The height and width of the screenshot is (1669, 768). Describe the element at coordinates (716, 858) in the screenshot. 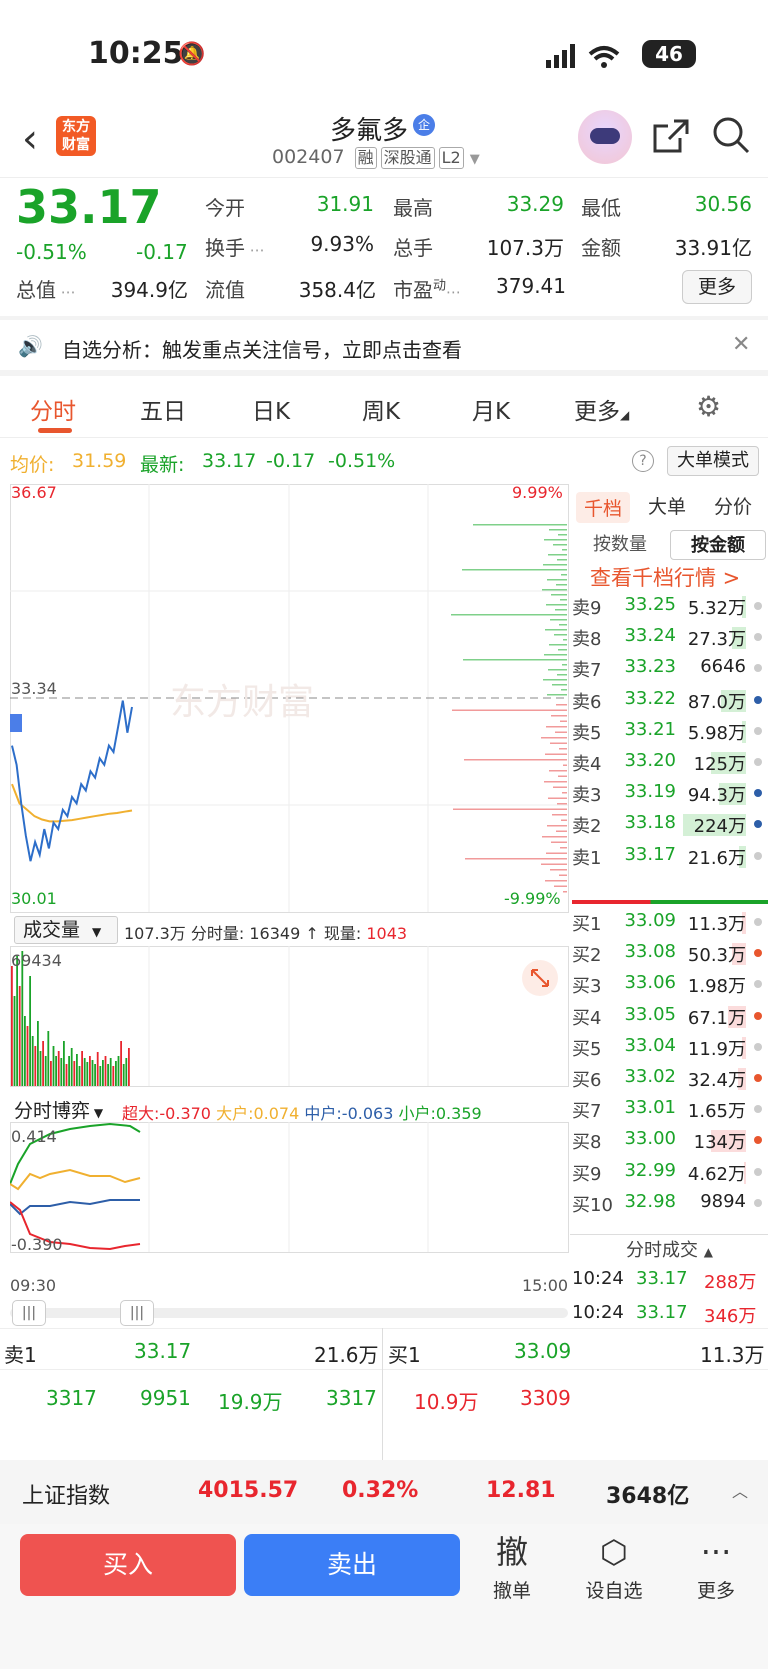

I see `level-volume: 21.6万` at that location.